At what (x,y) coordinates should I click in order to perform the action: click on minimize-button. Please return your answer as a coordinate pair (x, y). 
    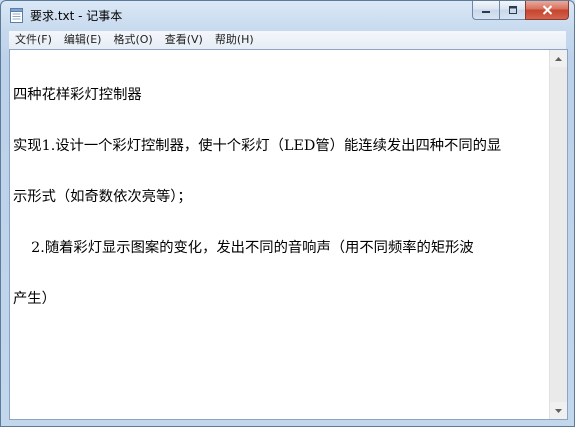
    Looking at the image, I should click on (485, 10).